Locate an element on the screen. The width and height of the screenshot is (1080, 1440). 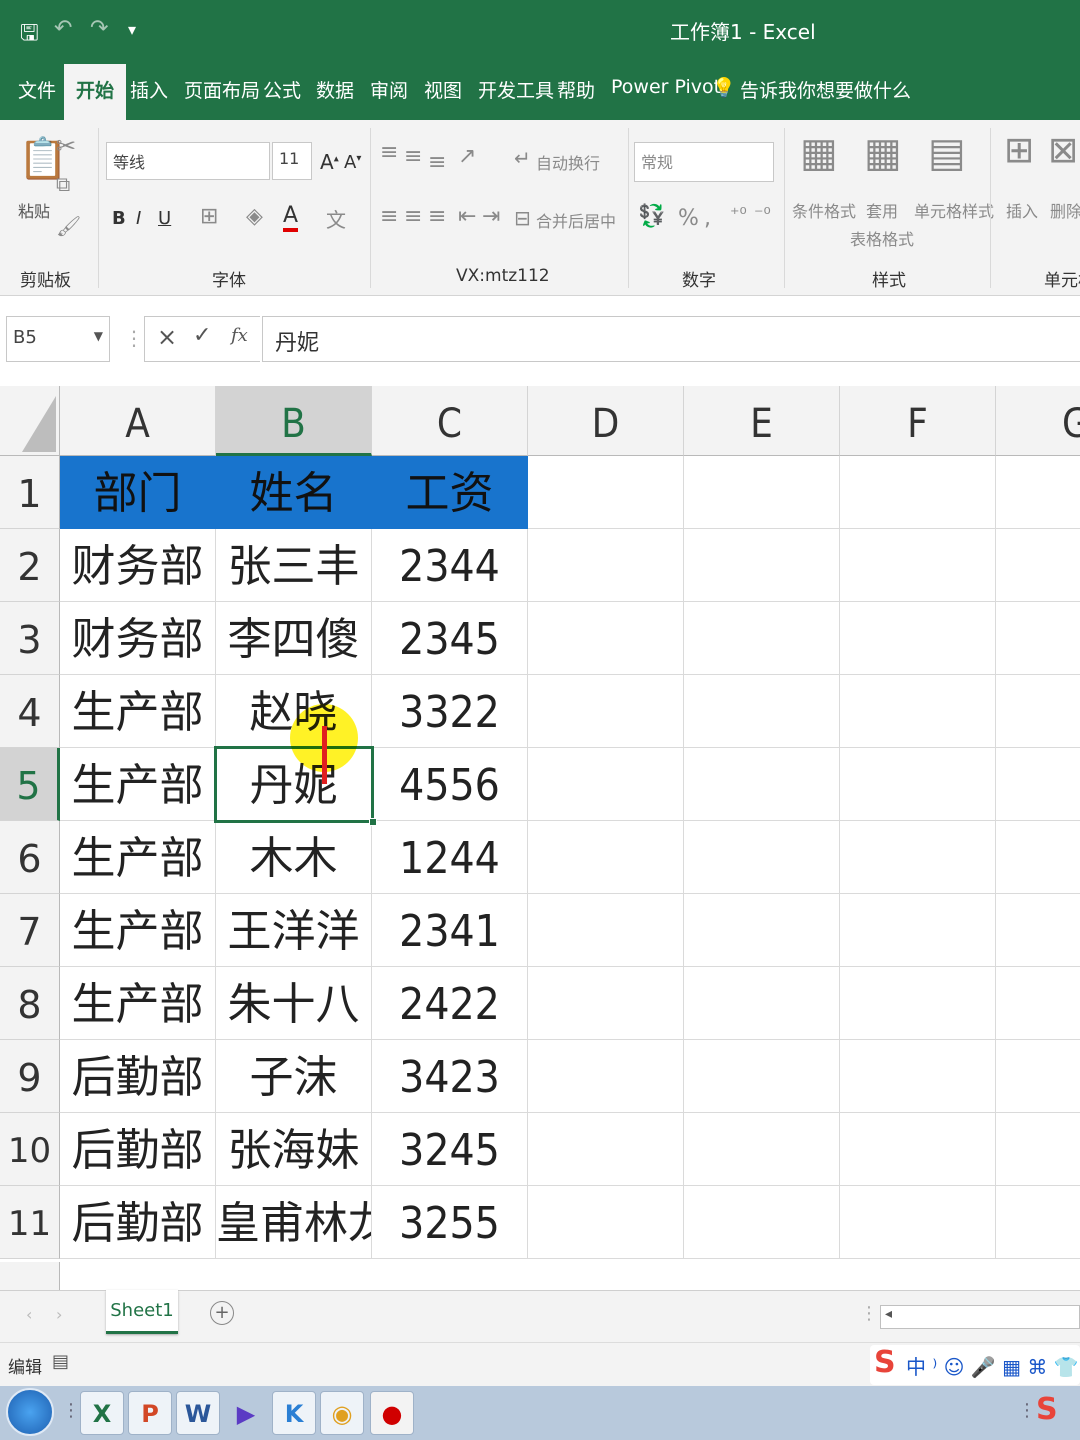
row-header: 5 is located at coordinates (30, 784).